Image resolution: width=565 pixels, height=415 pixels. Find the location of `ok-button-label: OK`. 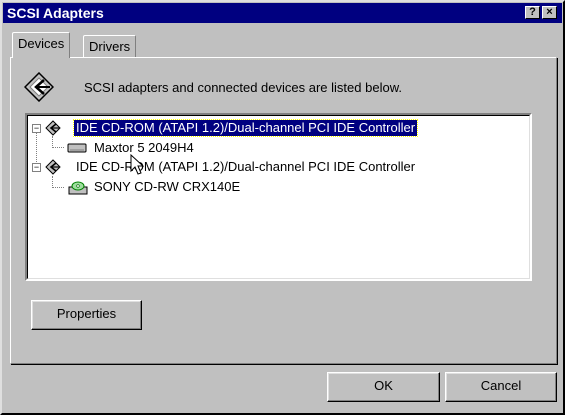

ok-button-label: OK is located at coordinates (383, 385).